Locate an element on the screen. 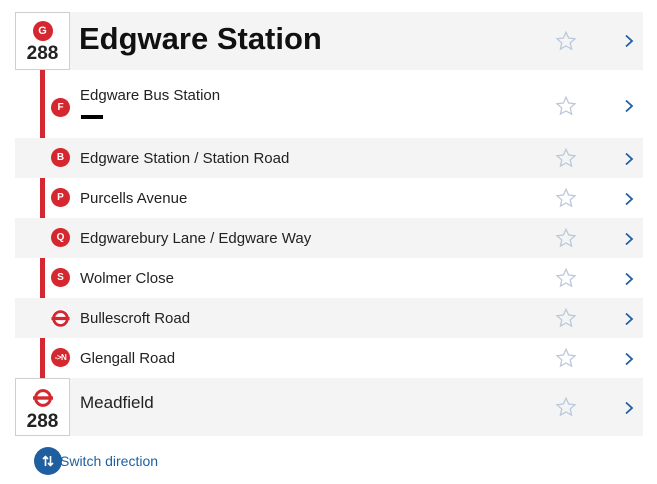  stop-name: Wolmer Close is located at coordinates (127, 278).